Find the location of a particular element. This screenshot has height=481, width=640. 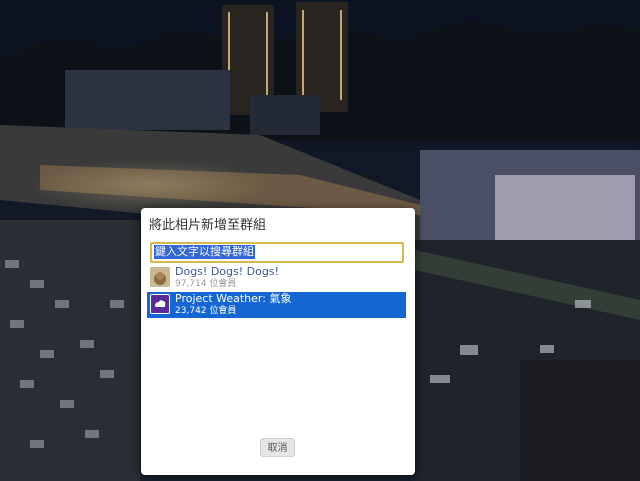

group-item-dogs: Dogs! Dogs! Dogs! 97,714 位會員 is located at coordinates (276, 278).